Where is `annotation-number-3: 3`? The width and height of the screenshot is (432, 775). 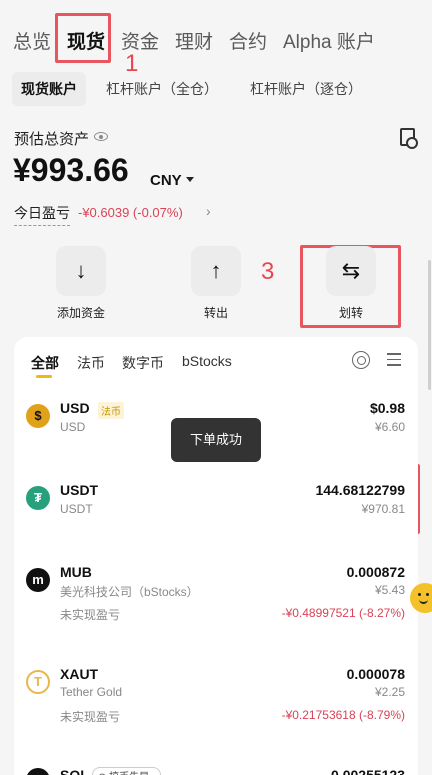
annotation-number-3: 3 is located at coordinates (268, 271).